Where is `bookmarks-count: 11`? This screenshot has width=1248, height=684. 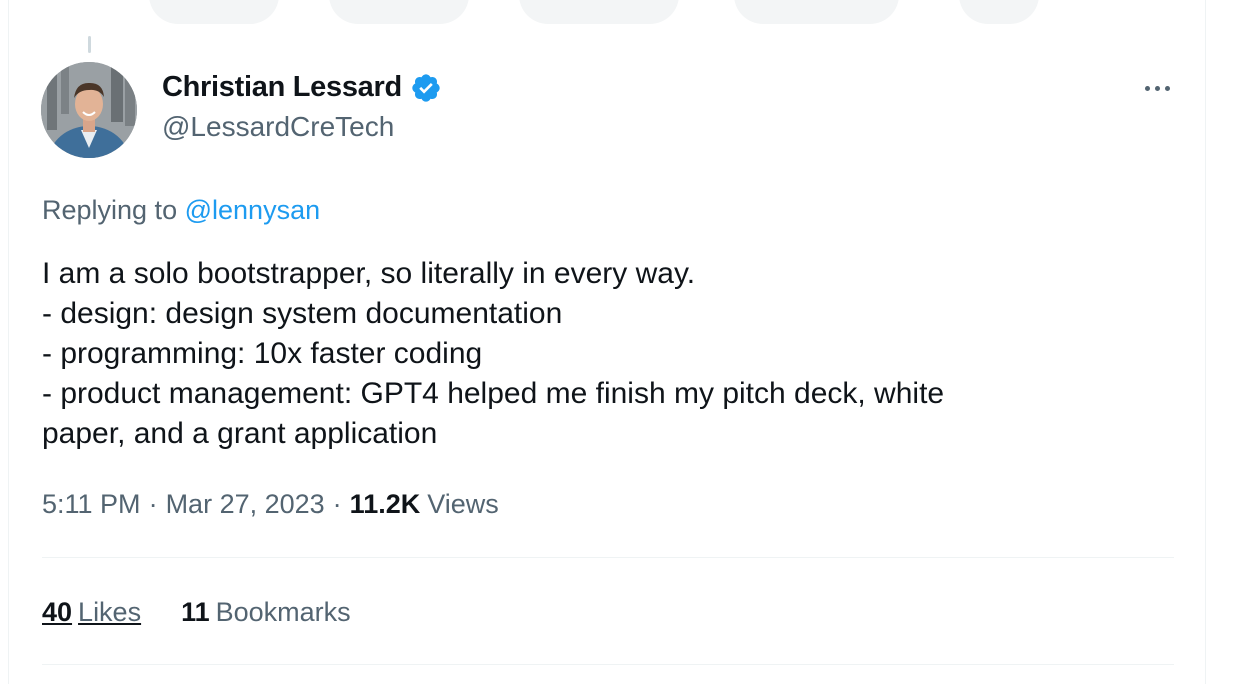
bookmarks-count: 11 is located at coordinates (195, 612).